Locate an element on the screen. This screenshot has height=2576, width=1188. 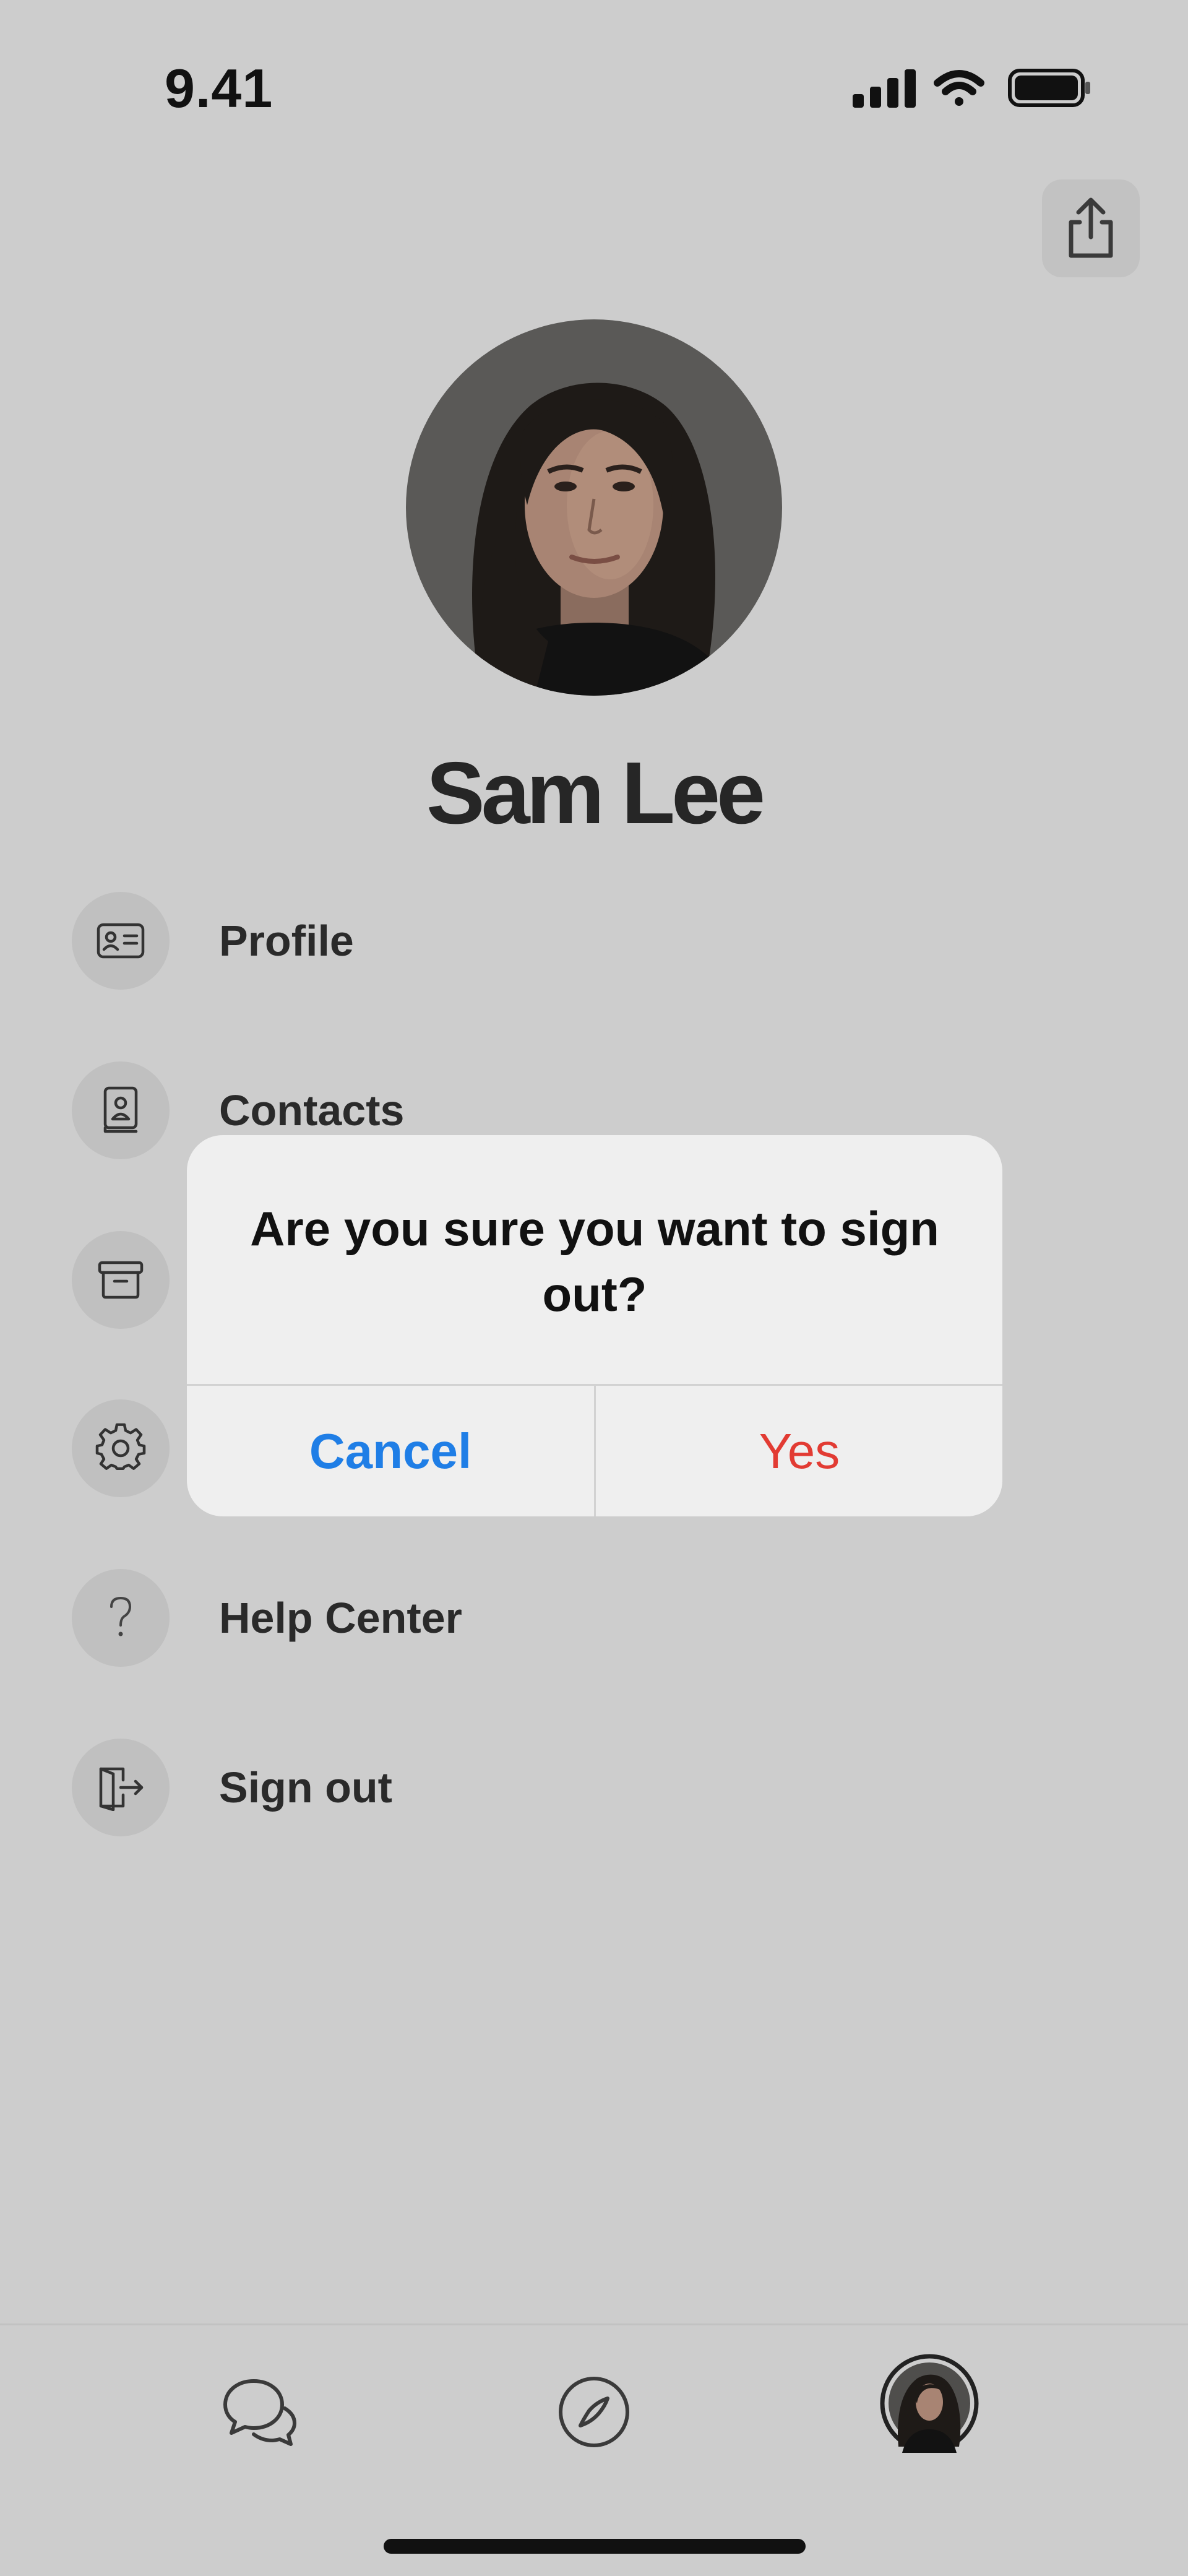
gear-icon is located at coordinates (121, 1448).